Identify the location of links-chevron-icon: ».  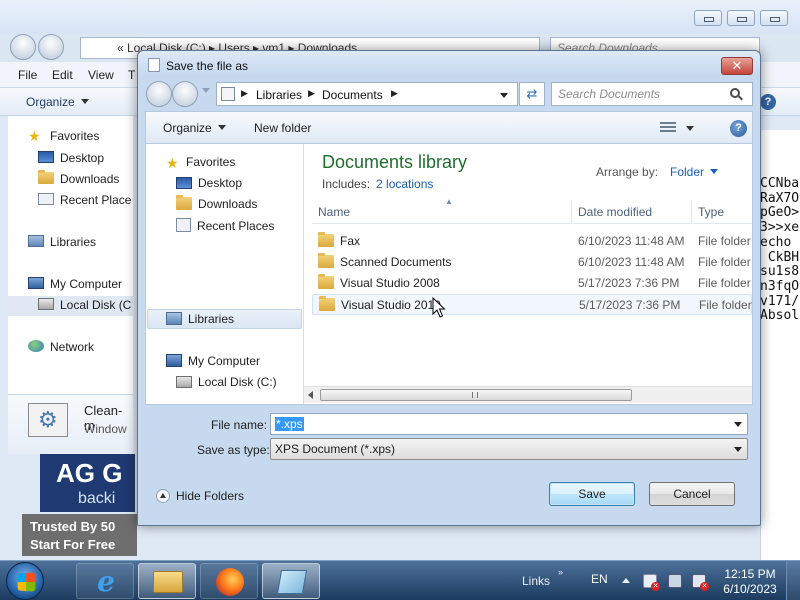
(560, 572).